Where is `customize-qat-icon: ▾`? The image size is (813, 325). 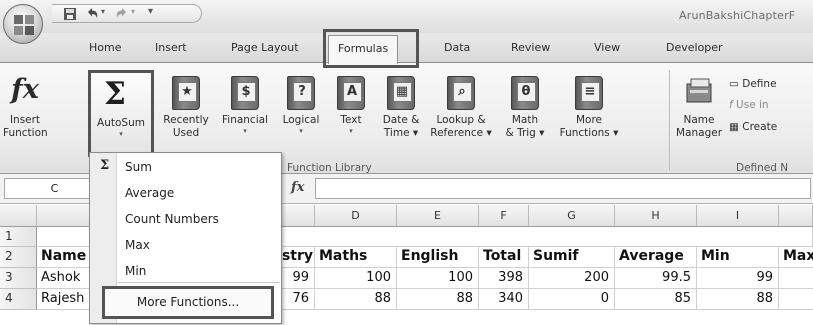
customize-qat-icon: ▾ is located at coordinates (150, 11).